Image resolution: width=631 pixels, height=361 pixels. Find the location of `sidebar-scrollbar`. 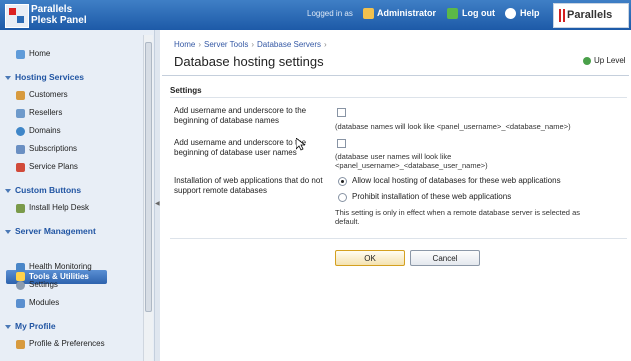

sidebar-scrollbar is located at coordinates (148, 198).